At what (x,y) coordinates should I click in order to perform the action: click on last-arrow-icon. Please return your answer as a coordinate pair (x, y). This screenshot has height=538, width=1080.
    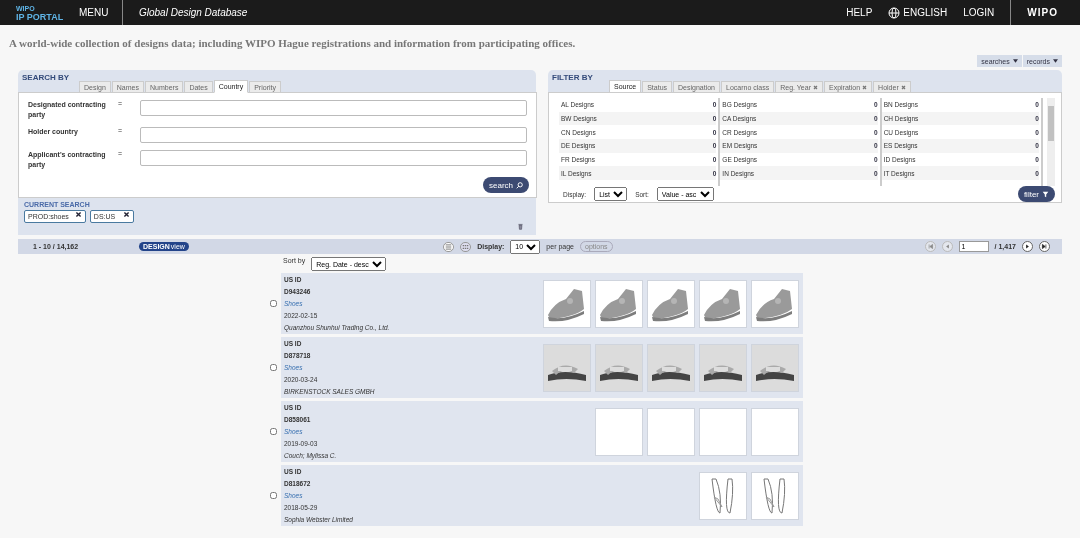
    Looking at the image, I should click on (1044, 246).